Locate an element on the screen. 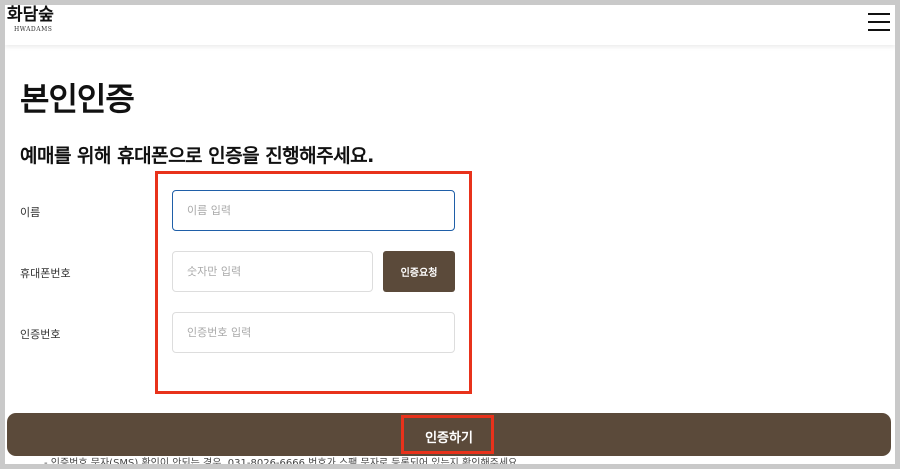 The width and height of the screenshot is (900, 469). page-title: 본인인증 is located at coordinates (77, 99).